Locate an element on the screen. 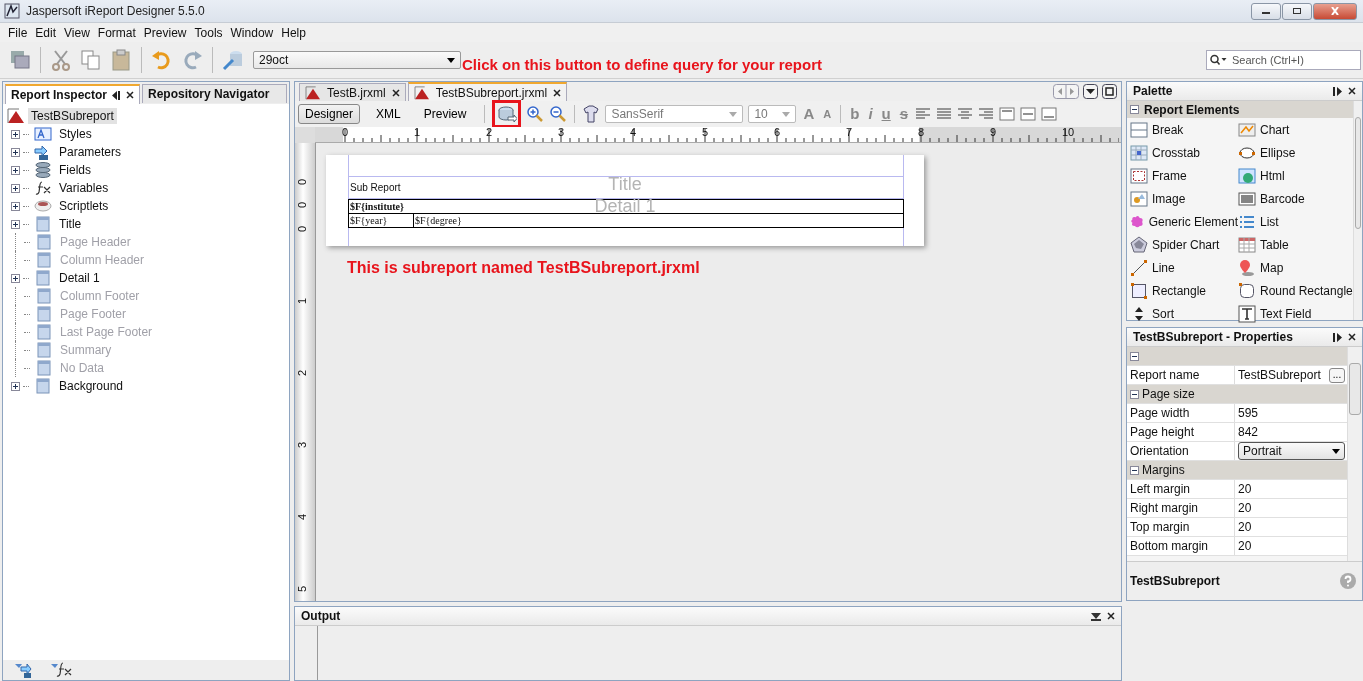 The width and height of the screenshot is (1363, 681). palette-item: Round Rectangle is located at coordinates (1306, 291).